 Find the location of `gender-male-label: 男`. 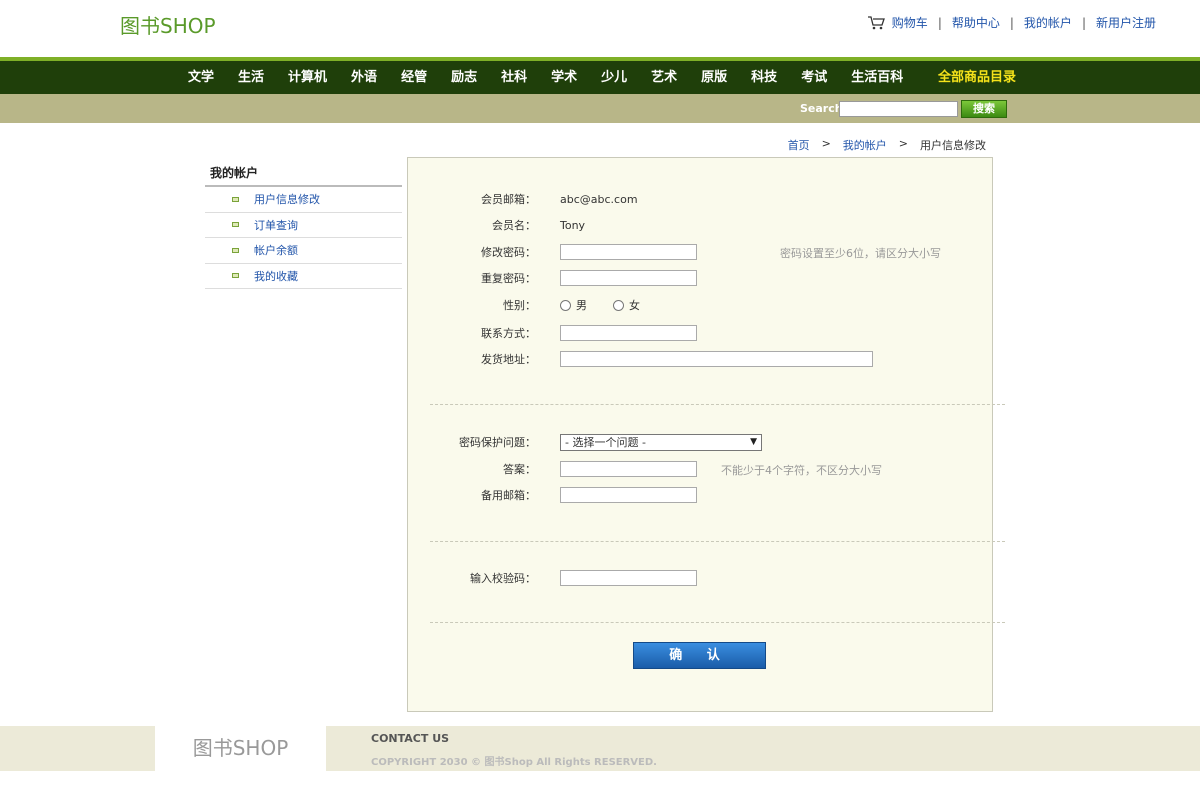

gender-male-label: 男 is located at coordinates (581, 305).